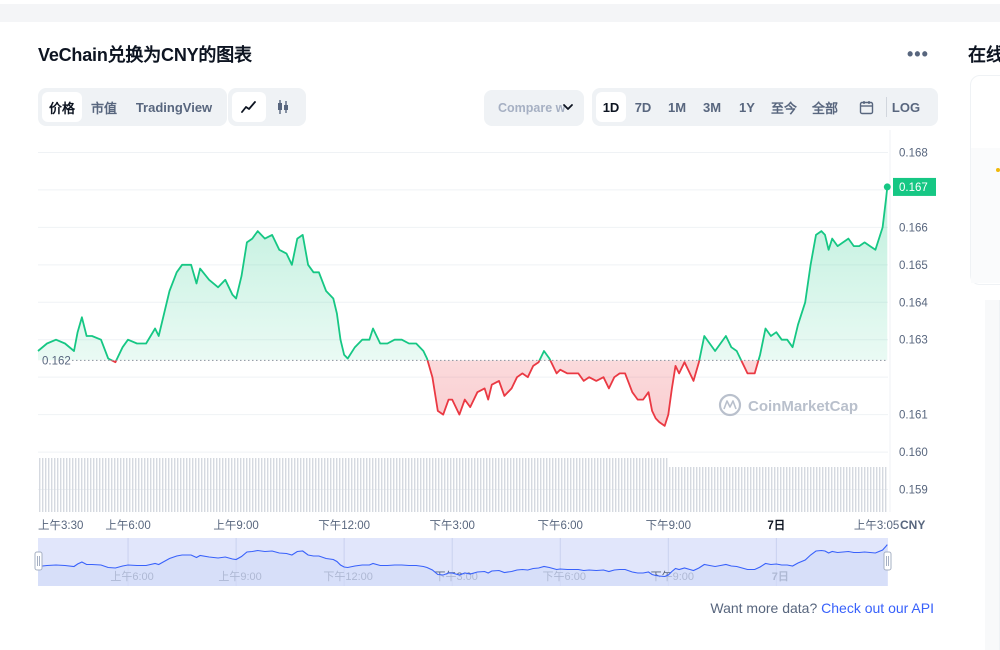 The image size is (1000, 650). What do you see at coordinates (887, 561) in the screenshot?
I see `navigator-handle-right` at bounding box center [887, 561].